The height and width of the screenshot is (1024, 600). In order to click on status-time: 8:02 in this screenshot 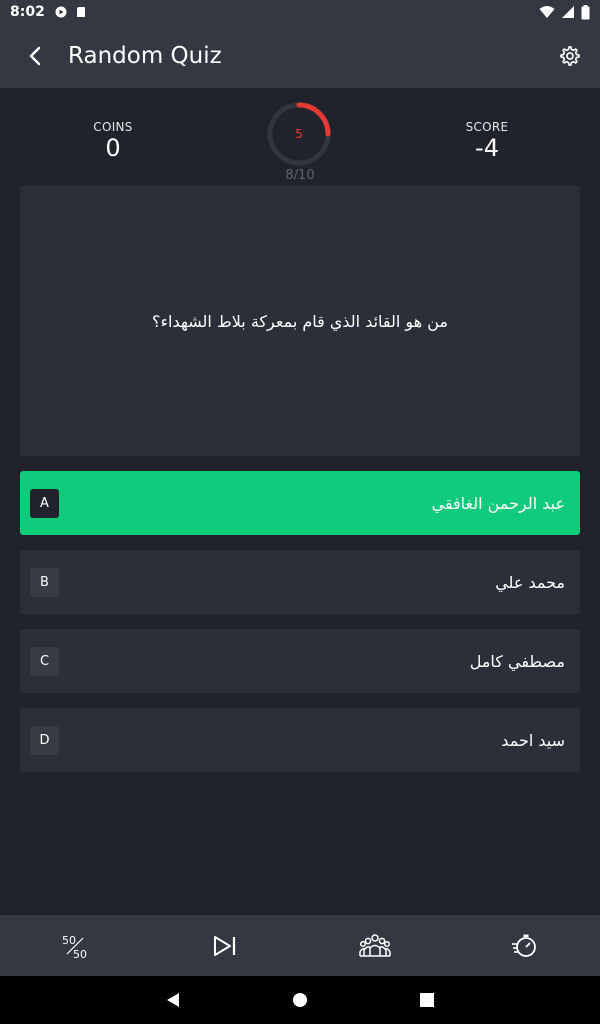, I will do `click(27, 12)`.